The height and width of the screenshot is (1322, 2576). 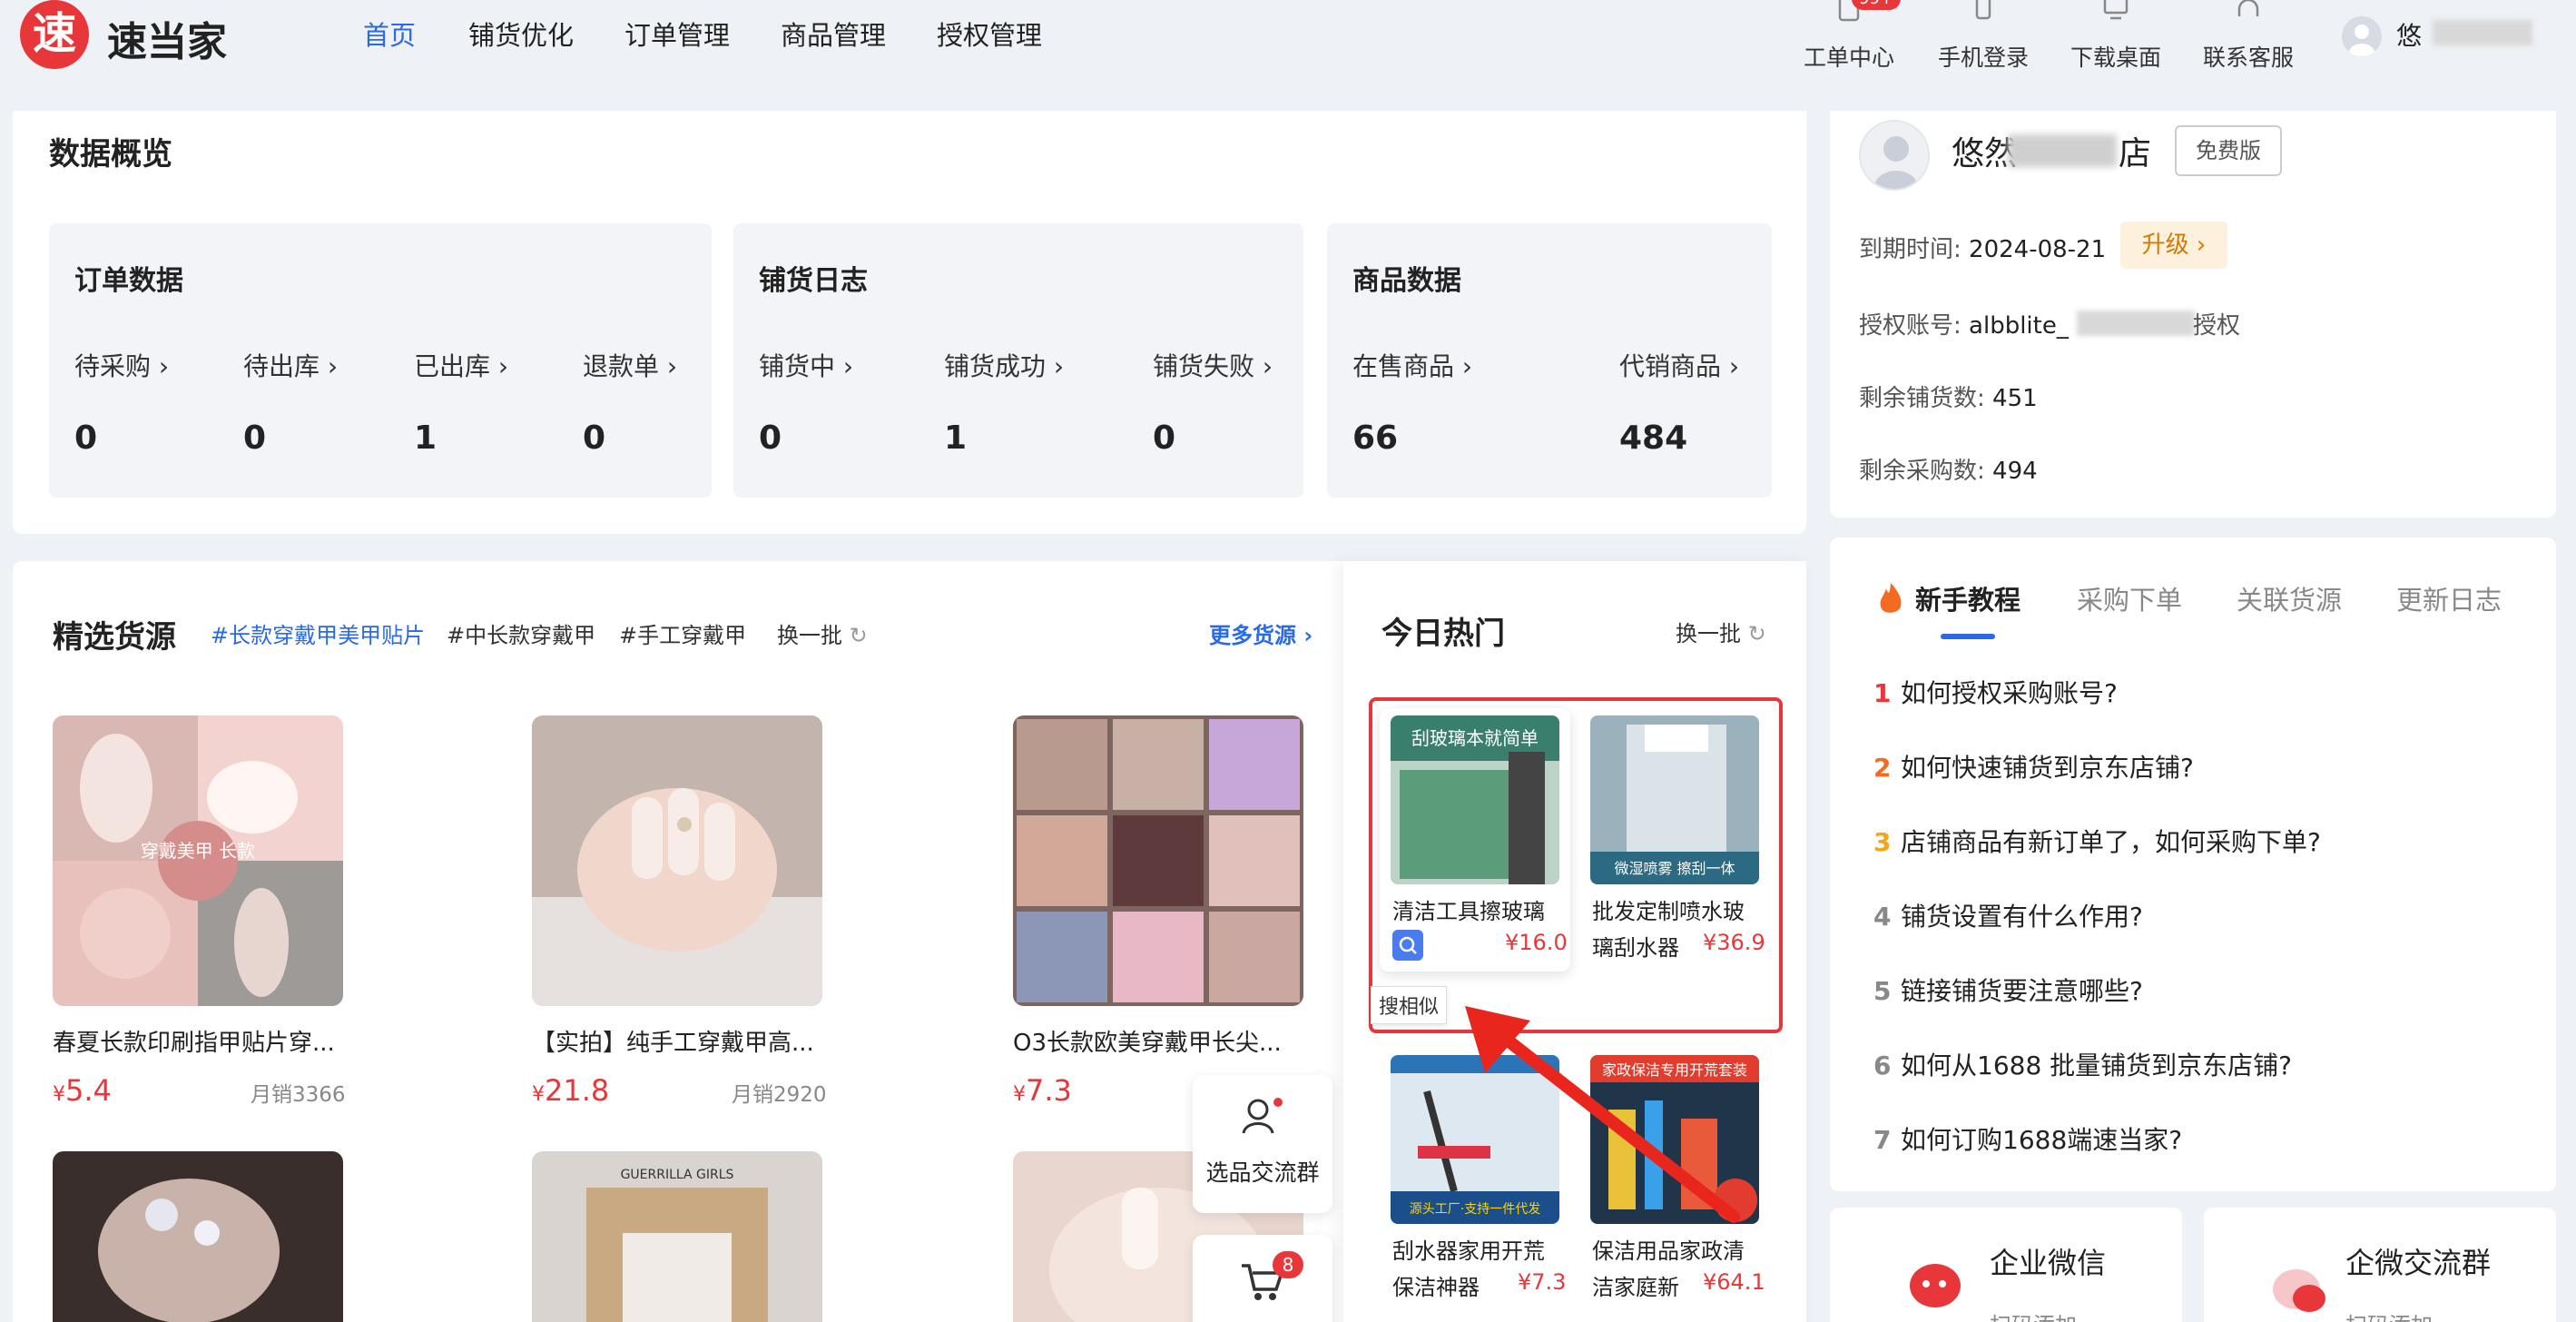 What do you see at coordinates (318, 633) in the screenshot?
I see `tag-long-nail: #长款穿戴甲美甲贴片` at bounding box center [318, 633].